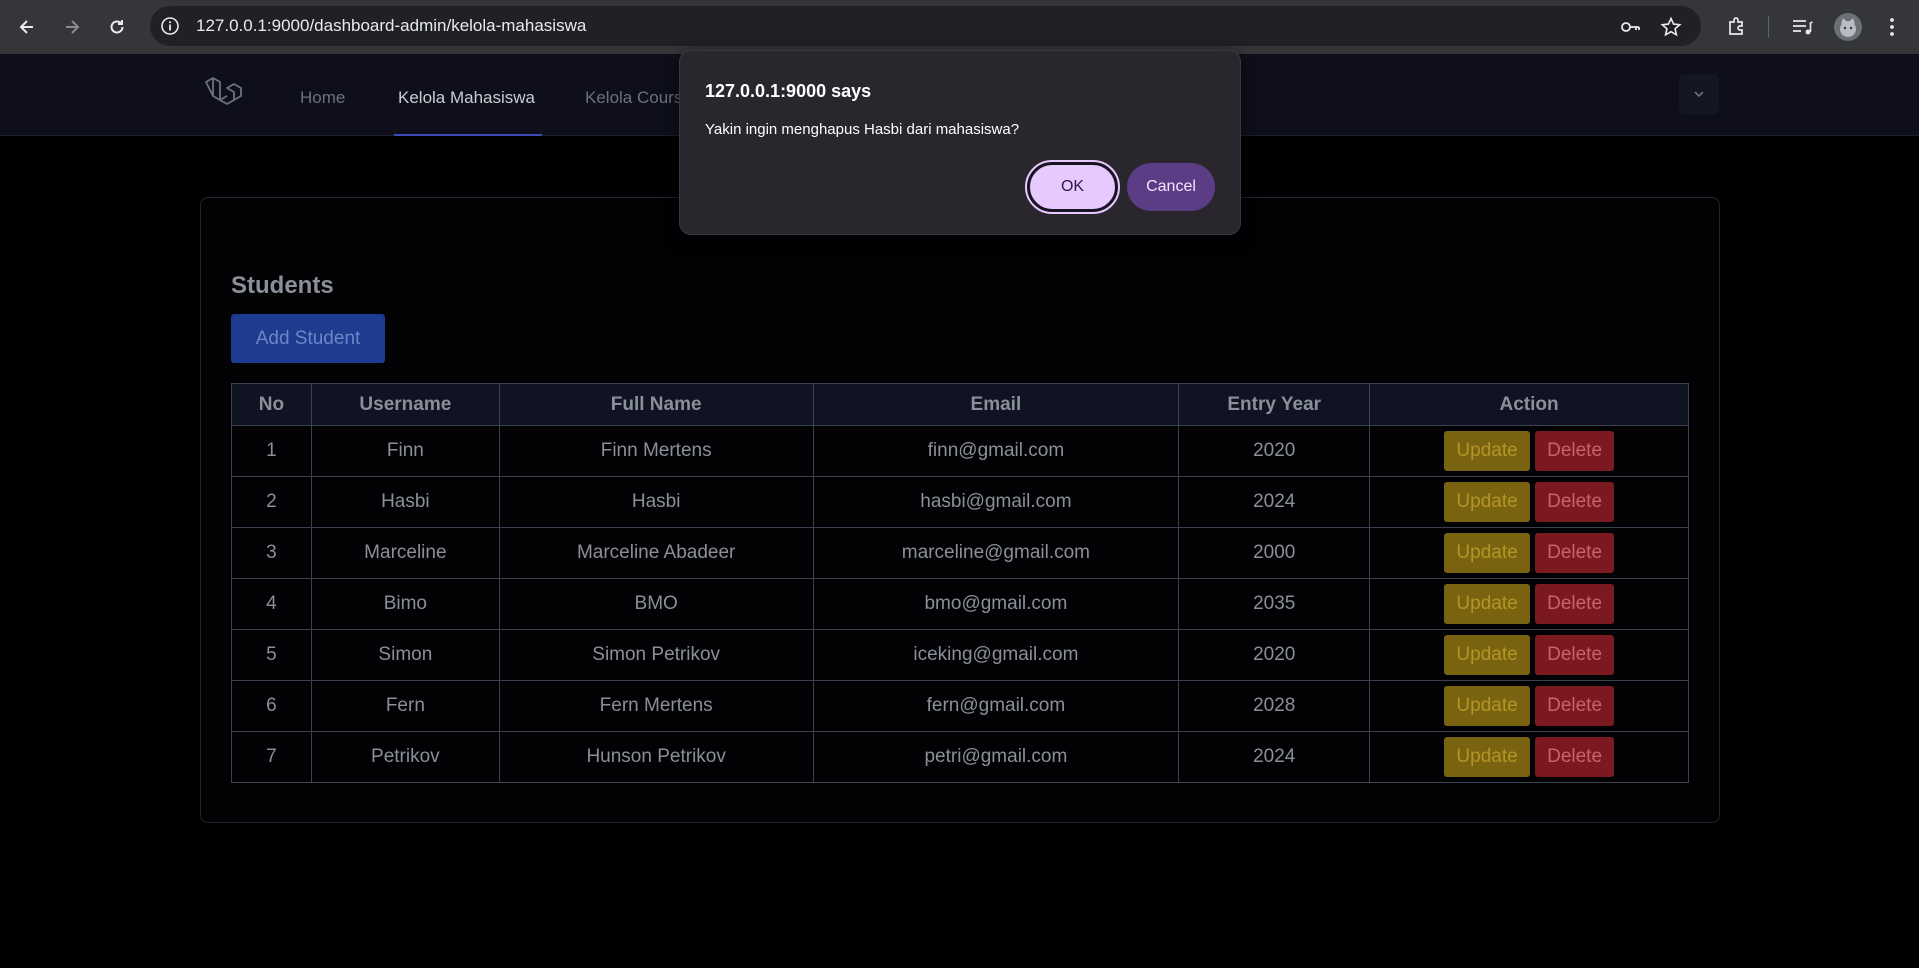 Image resolution: width=1919 pixels, height=968 pixels. What do you see at coordinates (282, 285) in the screenshot?
I see `page-title: Students` at bounding box center [282, 285].